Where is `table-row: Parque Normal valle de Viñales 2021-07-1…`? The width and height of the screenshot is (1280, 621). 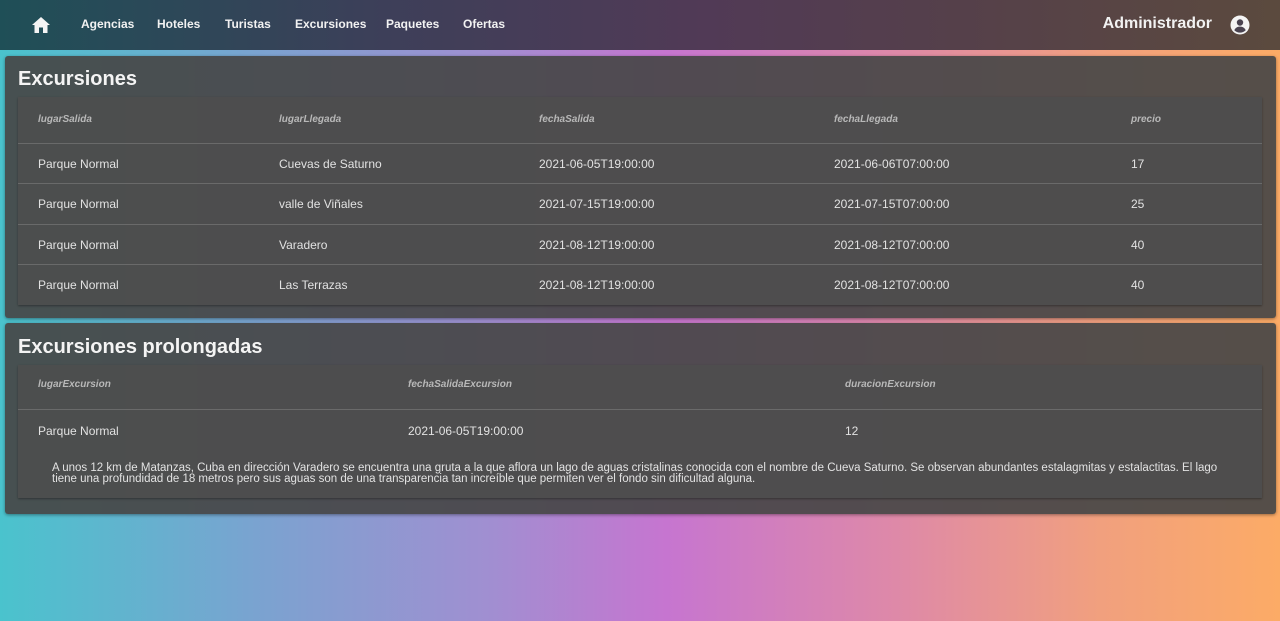
table-row: Parque Normal valle de Viñales 2021-07-1… is located at coordinates (640, 203).